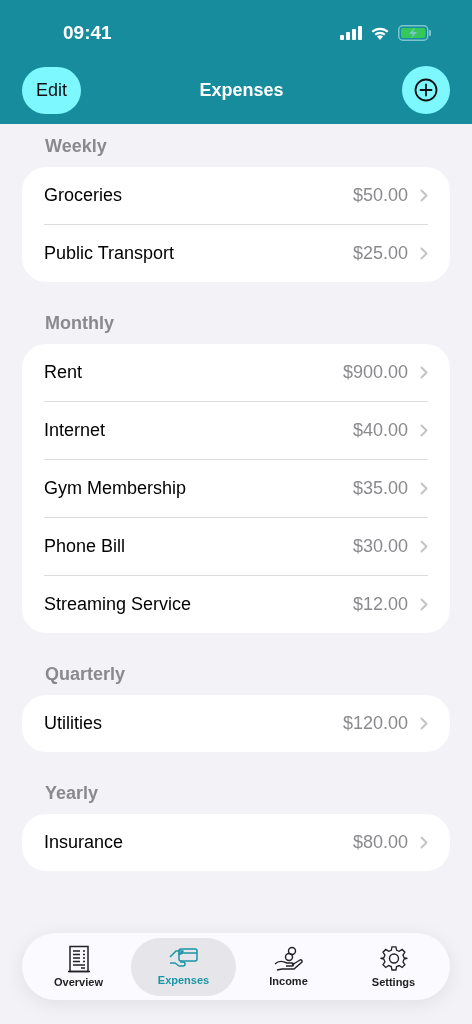 Image resolution: width=472 pixels, height=1024 pixels. What do you see at coordinates (236, 842) in the screenshot?
I see `expense-row: Insurance $80.00` at bounding box center [236, 842].